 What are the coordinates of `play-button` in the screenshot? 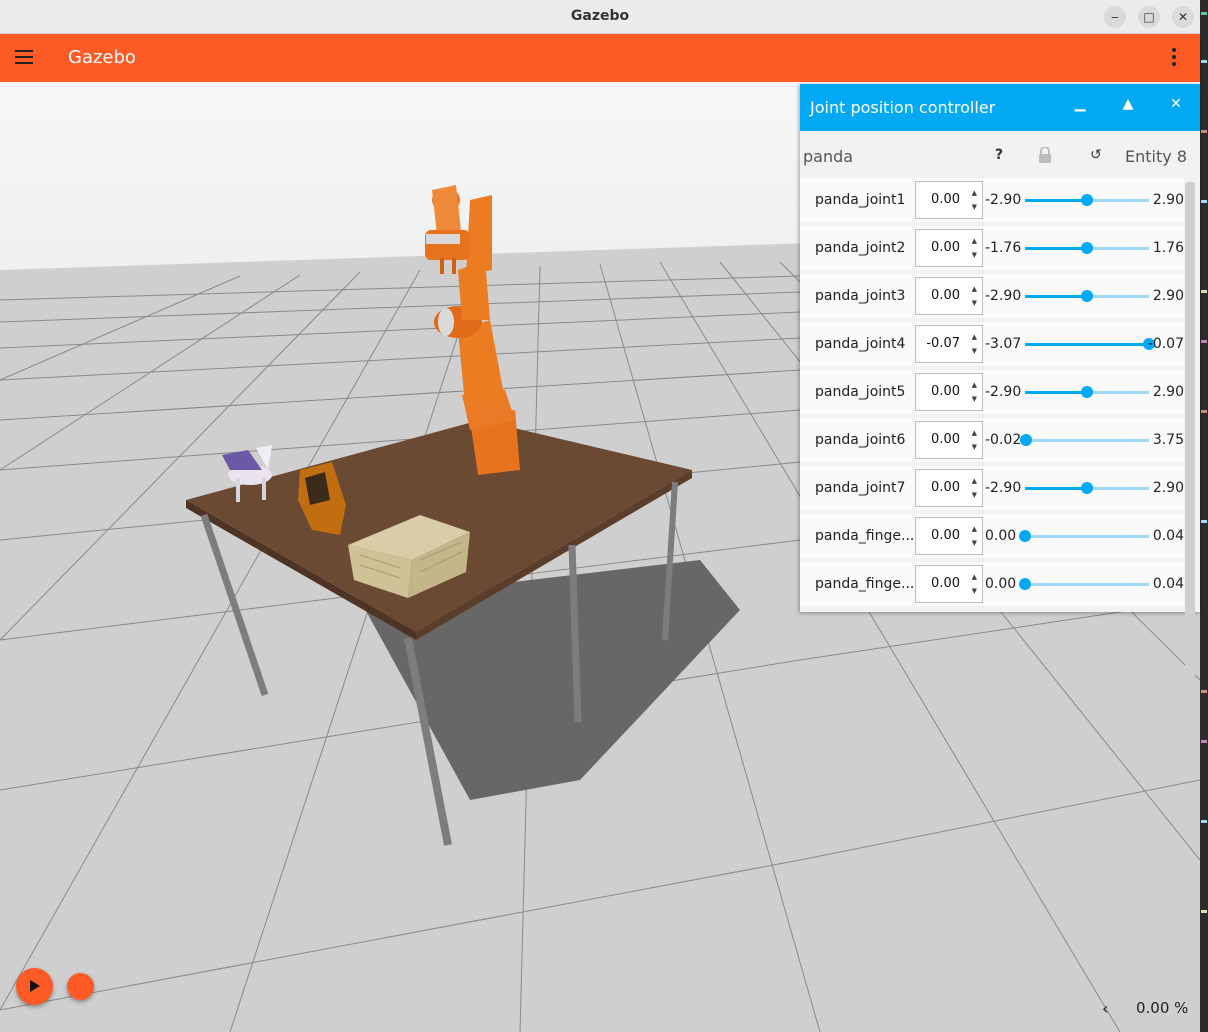 It's located at (34, 986).